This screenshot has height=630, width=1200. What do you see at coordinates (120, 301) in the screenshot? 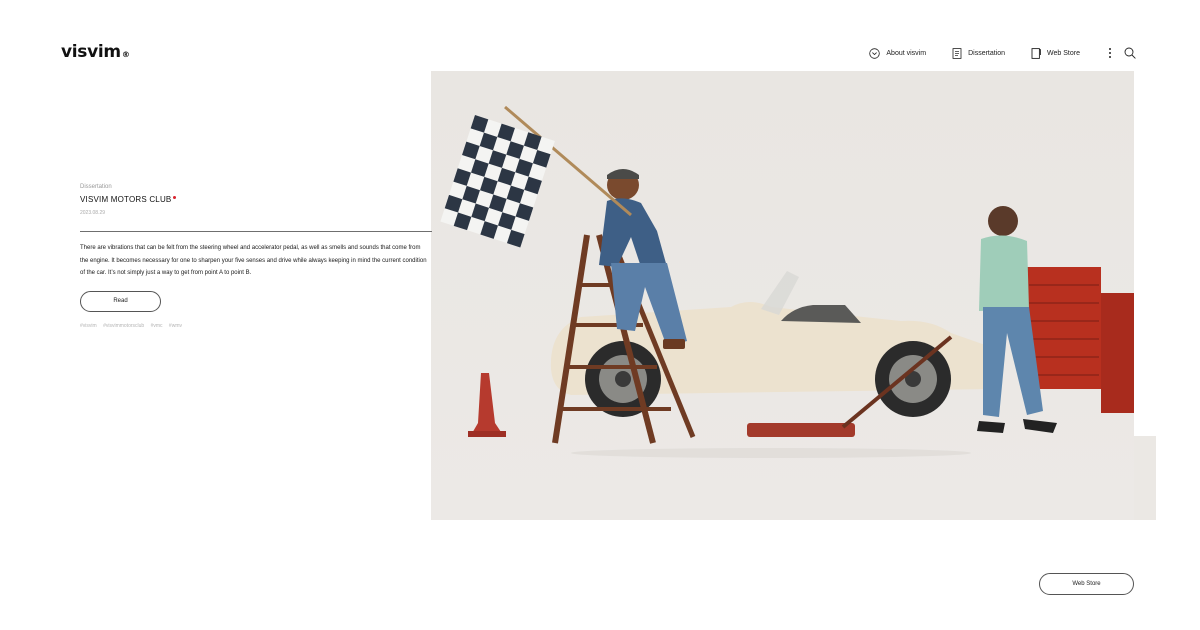
I see `read-button: Read` at bounding box center [120, 301].